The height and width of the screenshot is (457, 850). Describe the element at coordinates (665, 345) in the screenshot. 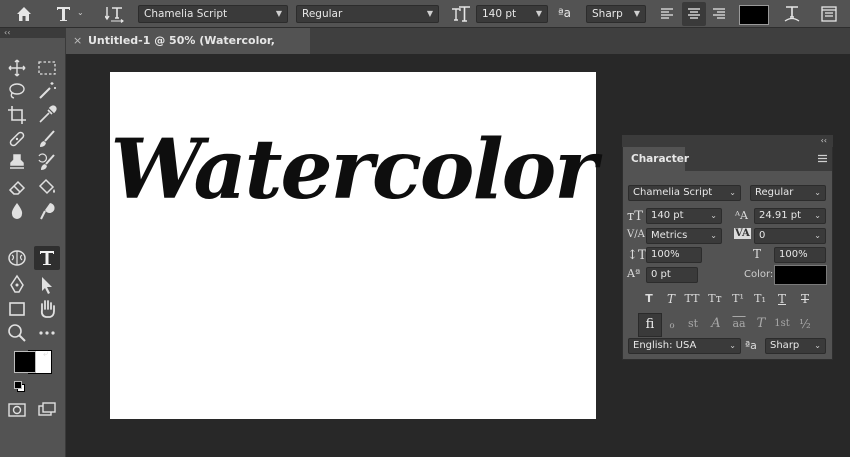

I see `language-value: English: USA` at that location.